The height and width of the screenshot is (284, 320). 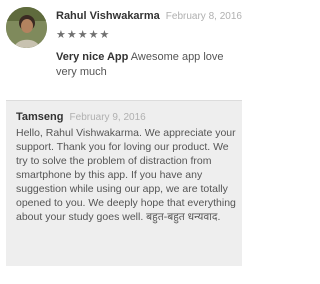 What do you see at coordinates (151, 65) in the screenshot?
I see `review-body: Very nice App Awesome app love very much` at bounding box center [151, 65].